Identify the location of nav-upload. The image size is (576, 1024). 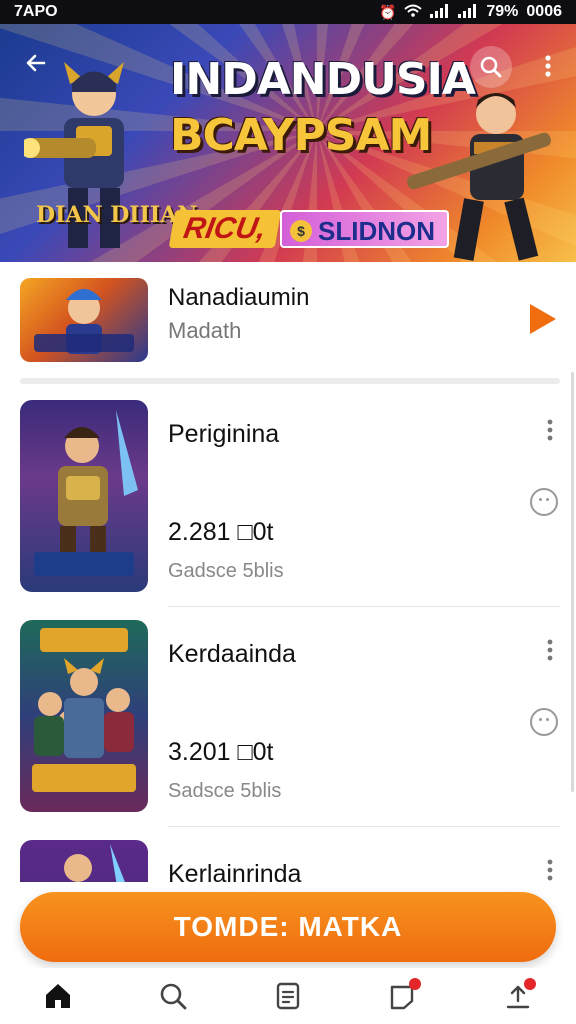
(518, 996).